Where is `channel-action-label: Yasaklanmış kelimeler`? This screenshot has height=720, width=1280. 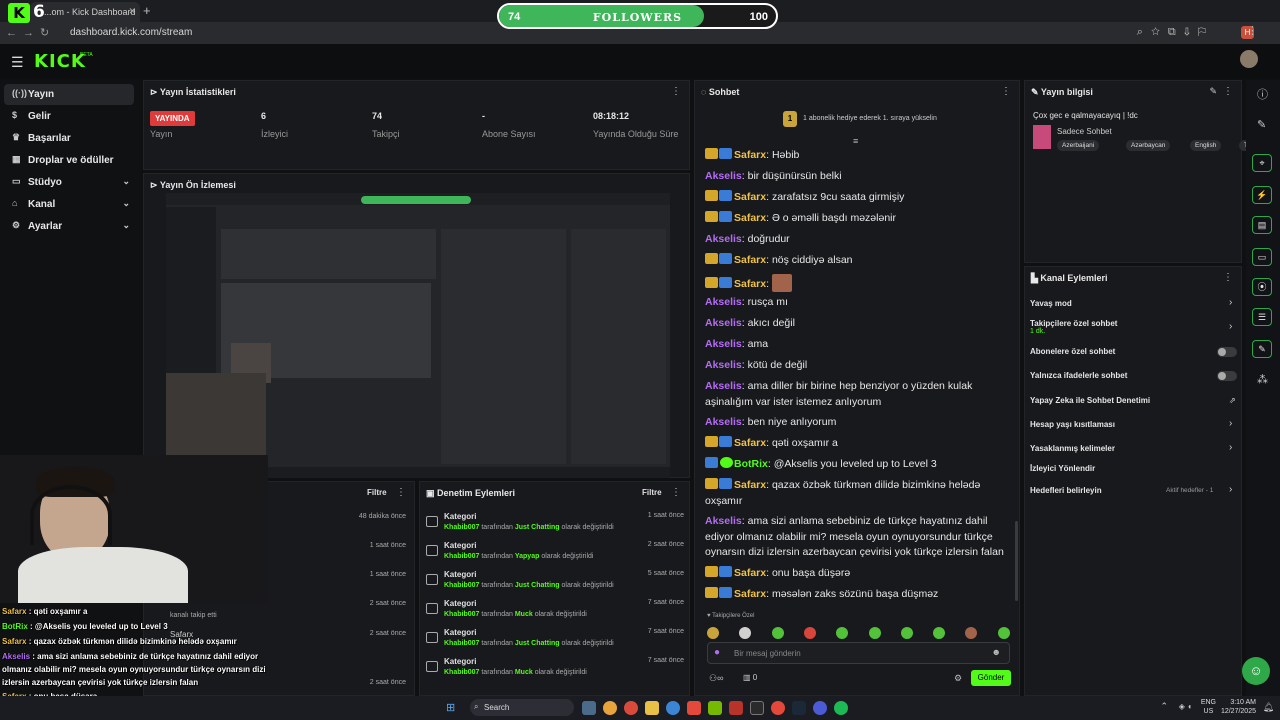 channel-action-label: Yasaklanmış kelimeler is located at coordinates (1072, 448).